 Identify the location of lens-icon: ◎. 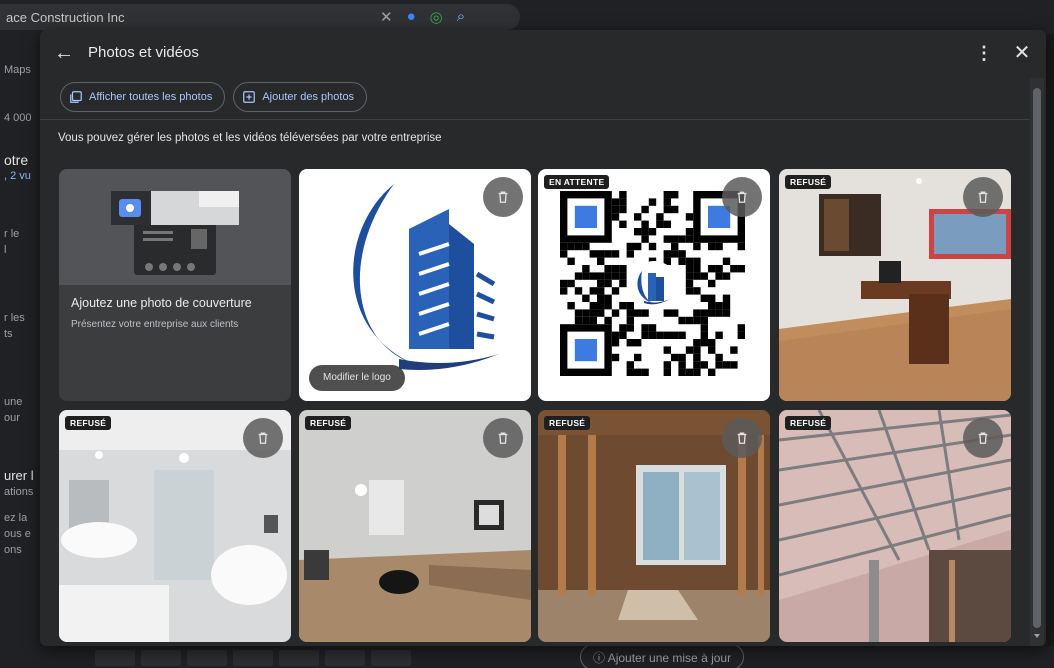
(436, 17).